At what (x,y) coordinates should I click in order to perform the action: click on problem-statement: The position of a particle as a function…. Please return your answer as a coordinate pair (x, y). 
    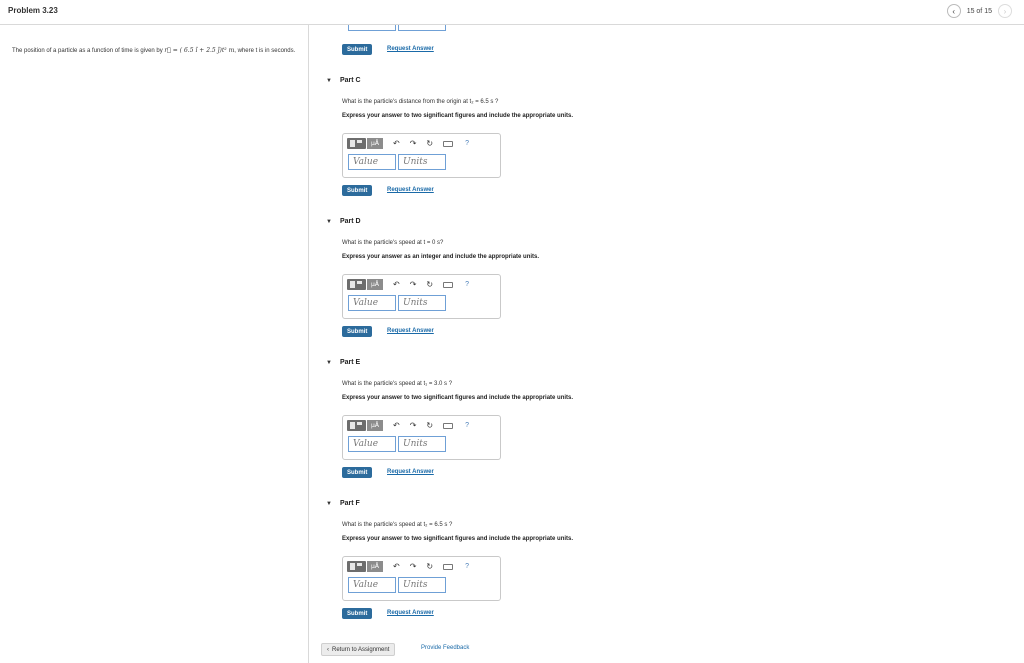
    Looking at the image, I should click on (154, 51).